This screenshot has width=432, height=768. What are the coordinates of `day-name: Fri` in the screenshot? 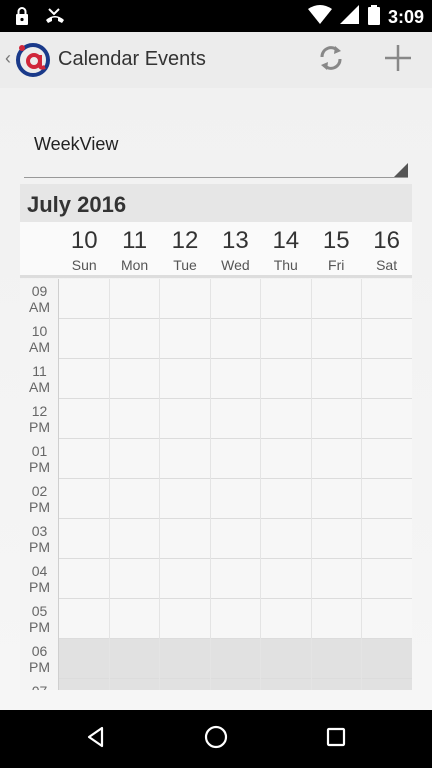 It's located at (336, 265).